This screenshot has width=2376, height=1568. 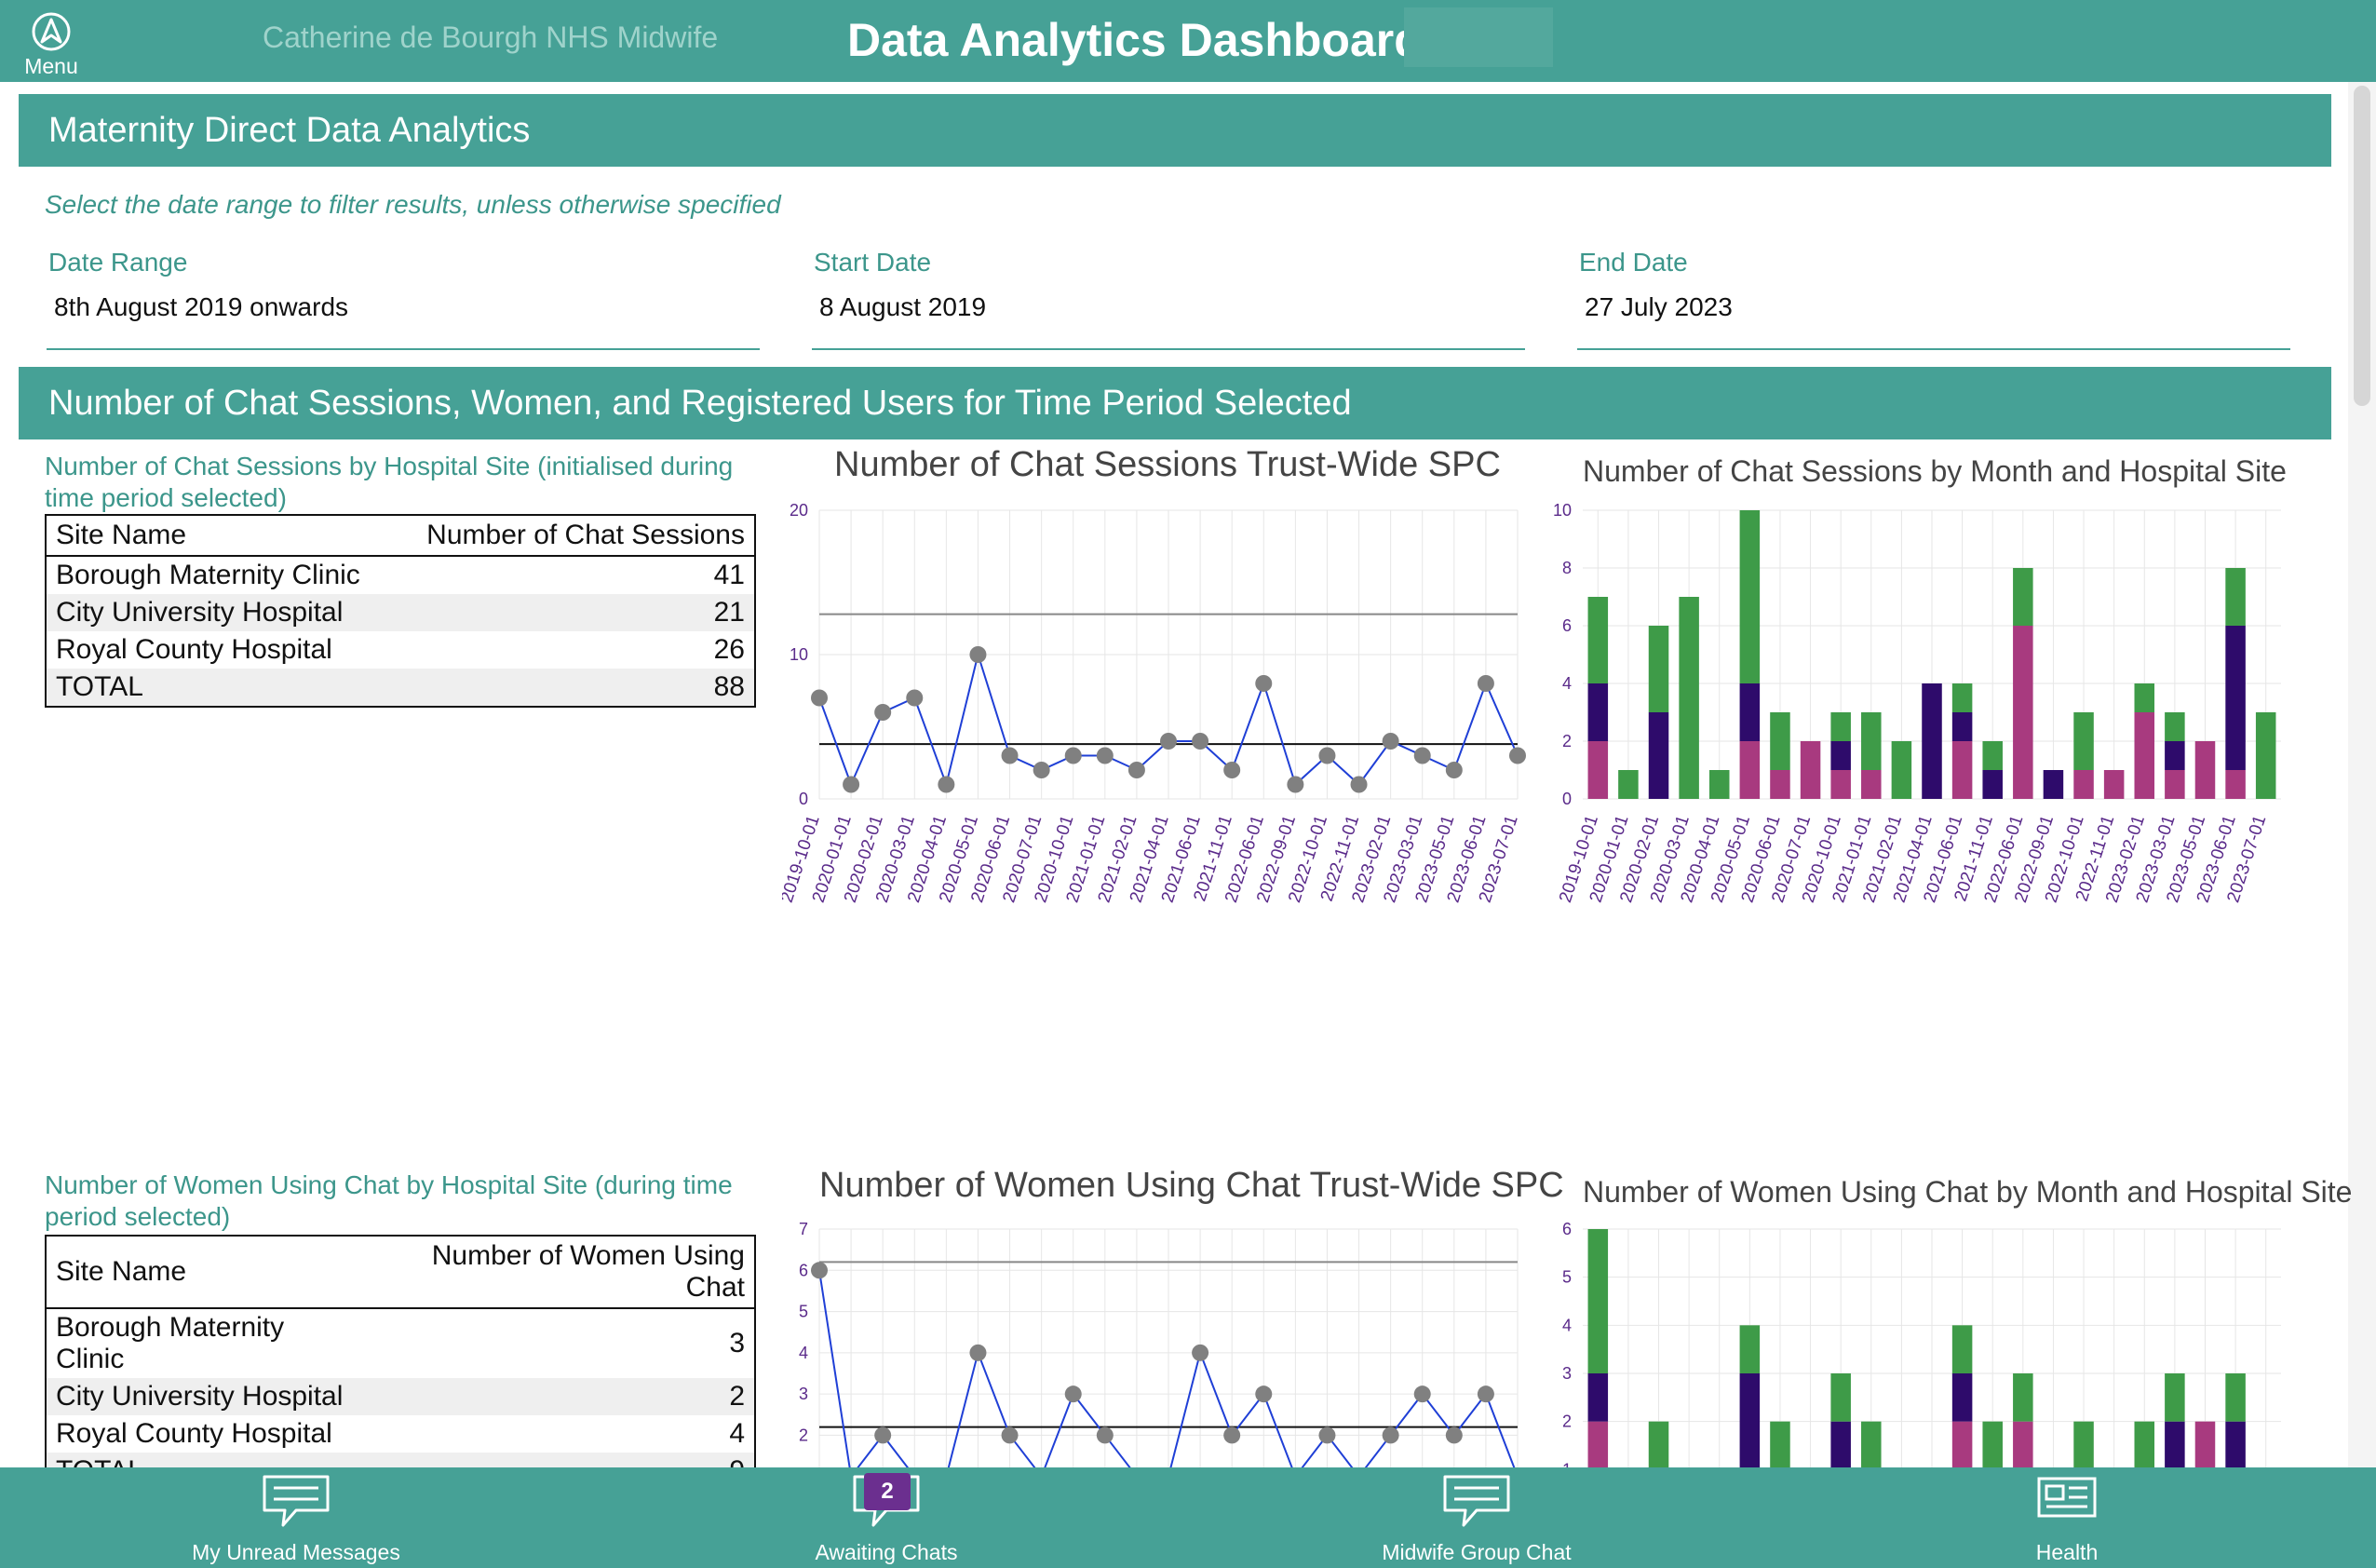 What do you see at coordinates (573, 536) in the screenshot?
I see `column-header: Number of Chat Sessions` at bounding box center [573, 536].